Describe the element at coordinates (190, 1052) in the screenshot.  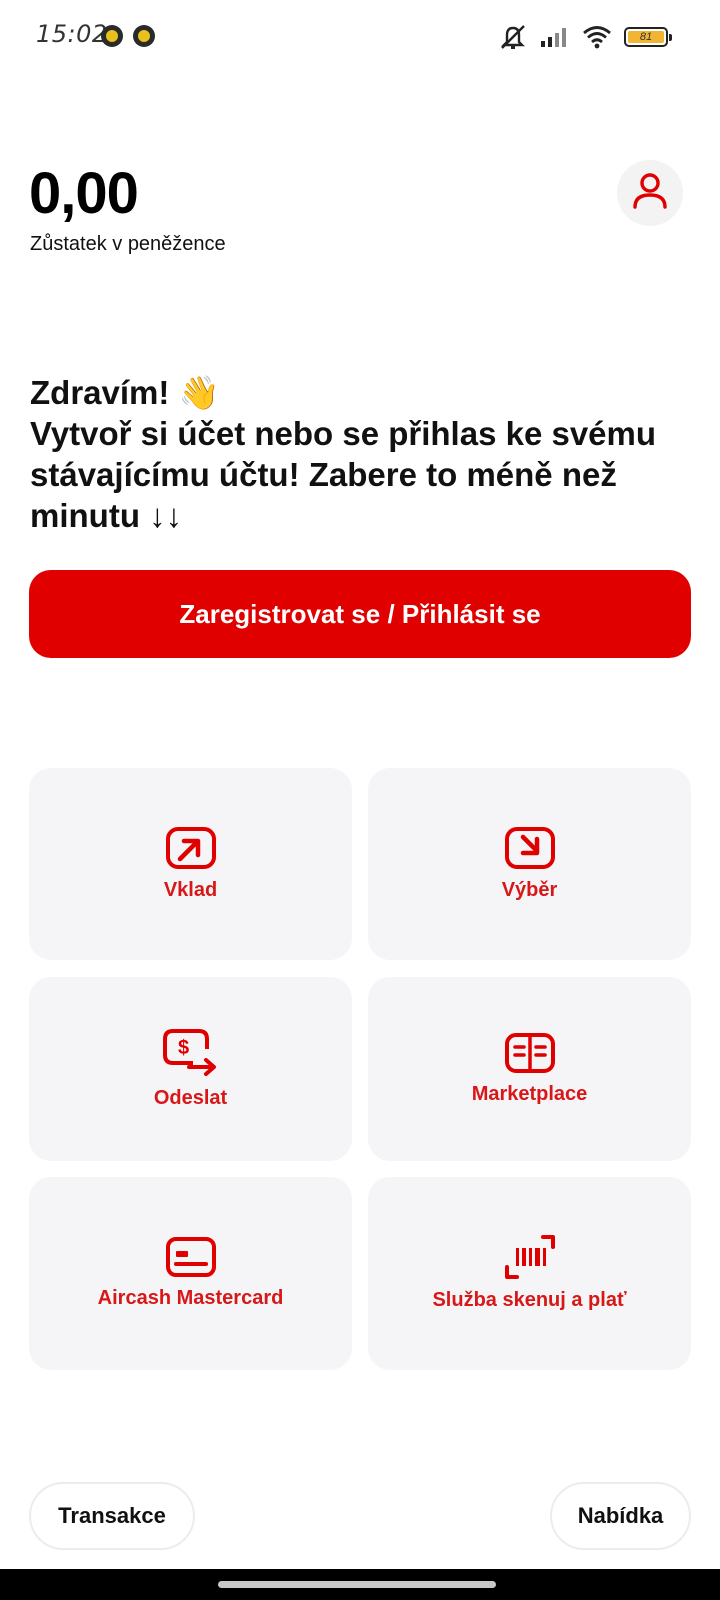
I see `send-money-icon: $` at that location.